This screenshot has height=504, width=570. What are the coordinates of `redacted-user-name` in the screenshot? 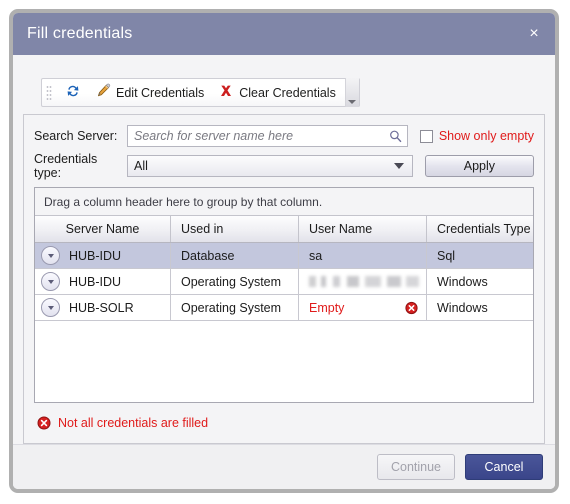 It's located at (364, 281).